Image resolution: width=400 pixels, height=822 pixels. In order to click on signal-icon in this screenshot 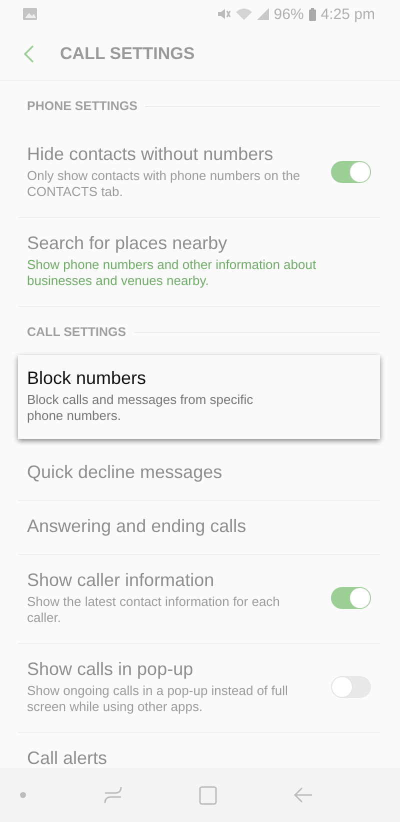, I will do `click(262, 14)`.